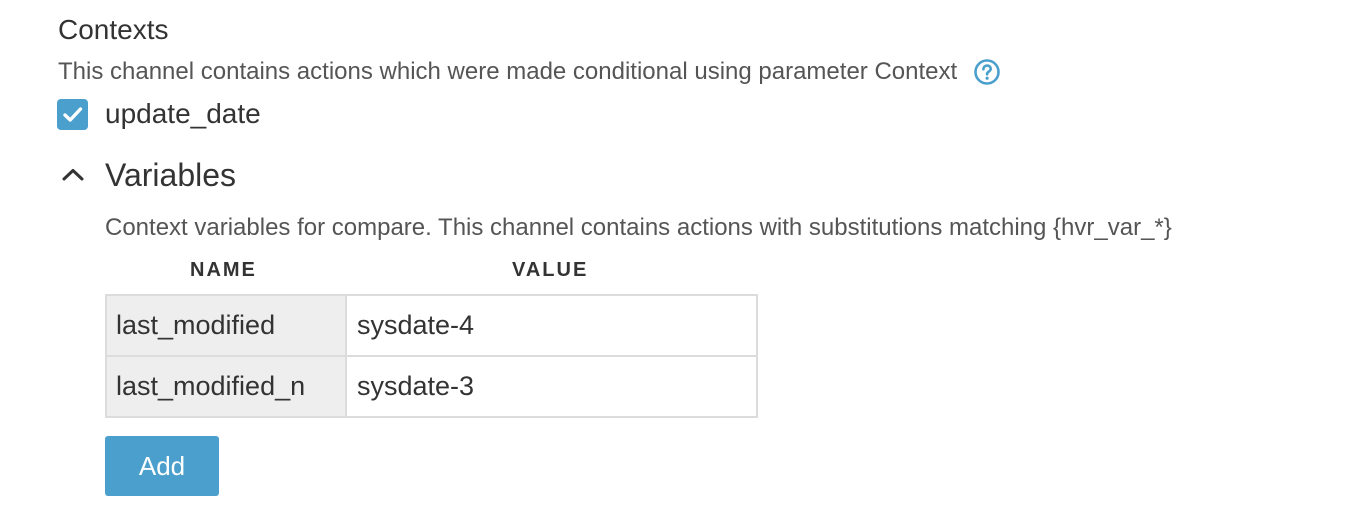 The image size is (1368, 524). I want to click on table-row: last_modified_n sysdate-3, so click(431, 386).